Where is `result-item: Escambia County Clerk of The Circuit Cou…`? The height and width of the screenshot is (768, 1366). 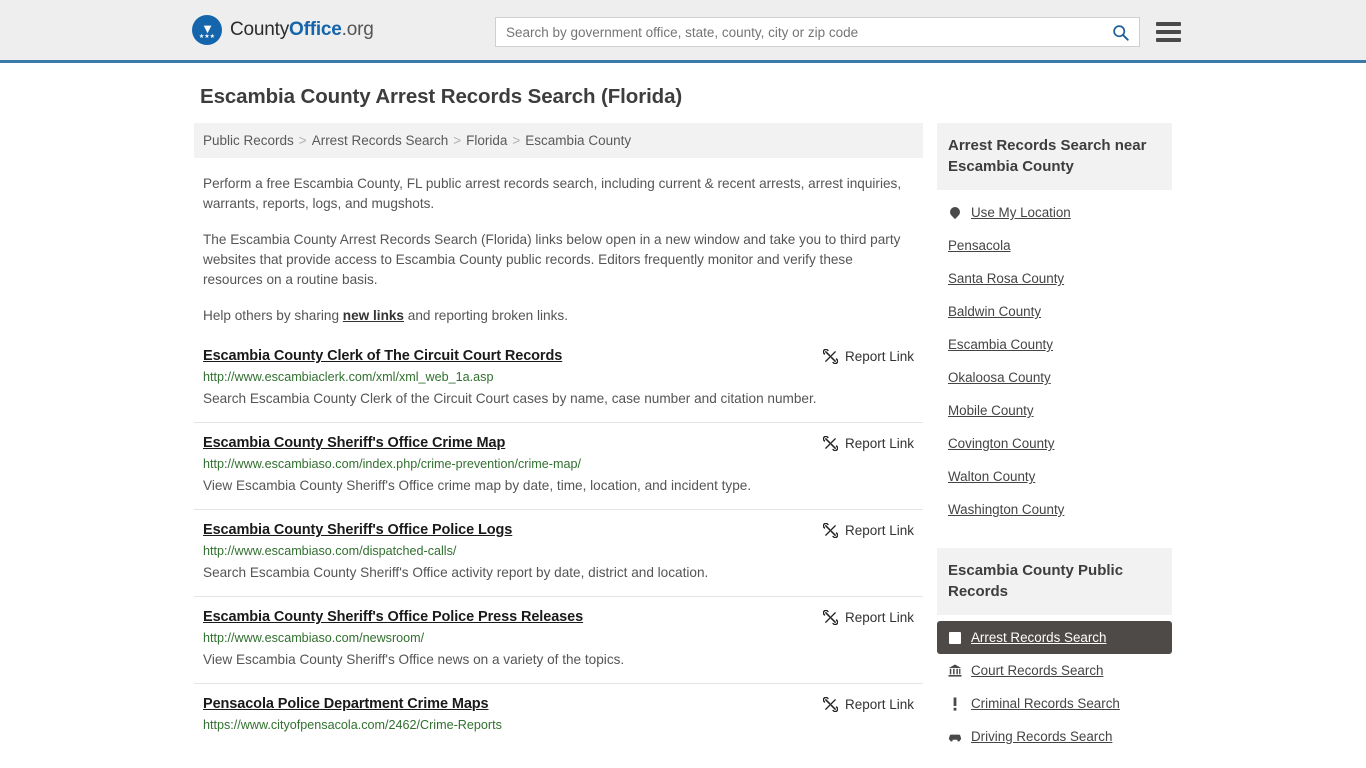 result-item: Escambia County Clerk of The Circuit Cou… is located at coordinates (558, 385).